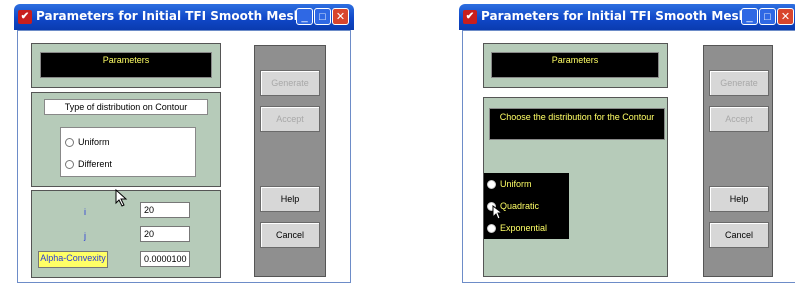 The height and width of the screenshot is (289, 795). Describe the element at coordinates (165, 259) in the screenshot. I see `alpha-convexity-input: 0.0000100` at that location.